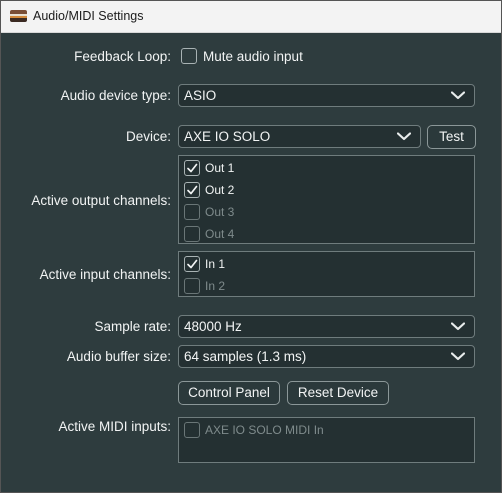  What do you see at coordinates (326, 95) in the screenshot?
I see `audio-device-type-select: ASIO` at bounding box center [326, 95].